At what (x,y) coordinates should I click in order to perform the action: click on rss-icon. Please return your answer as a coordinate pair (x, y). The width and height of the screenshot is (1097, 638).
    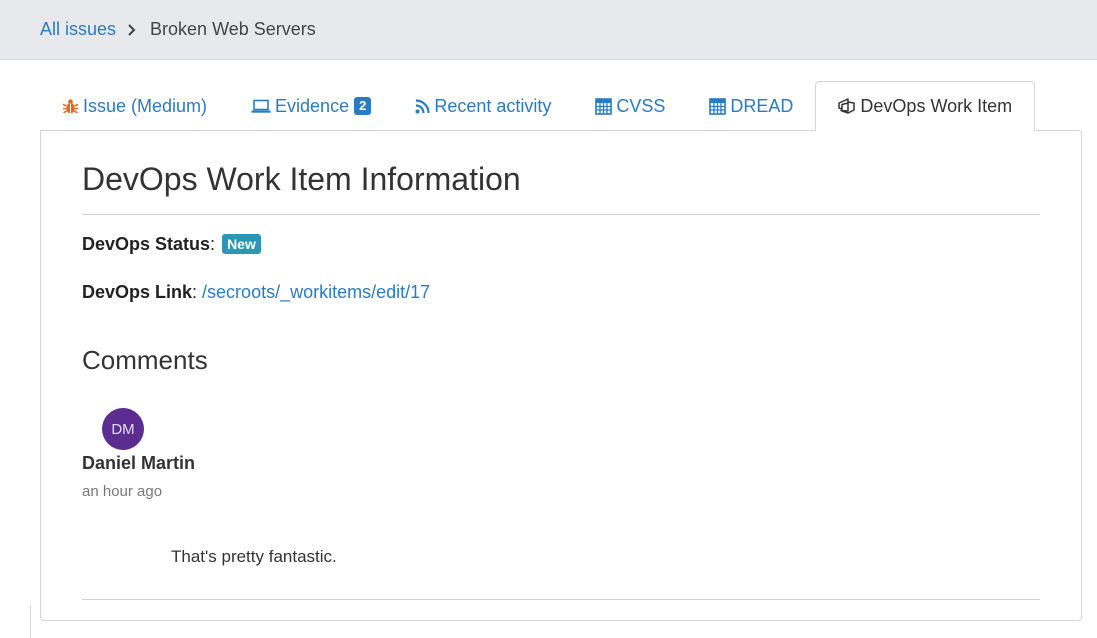
    Looking at the image, I should click on (422, 106).